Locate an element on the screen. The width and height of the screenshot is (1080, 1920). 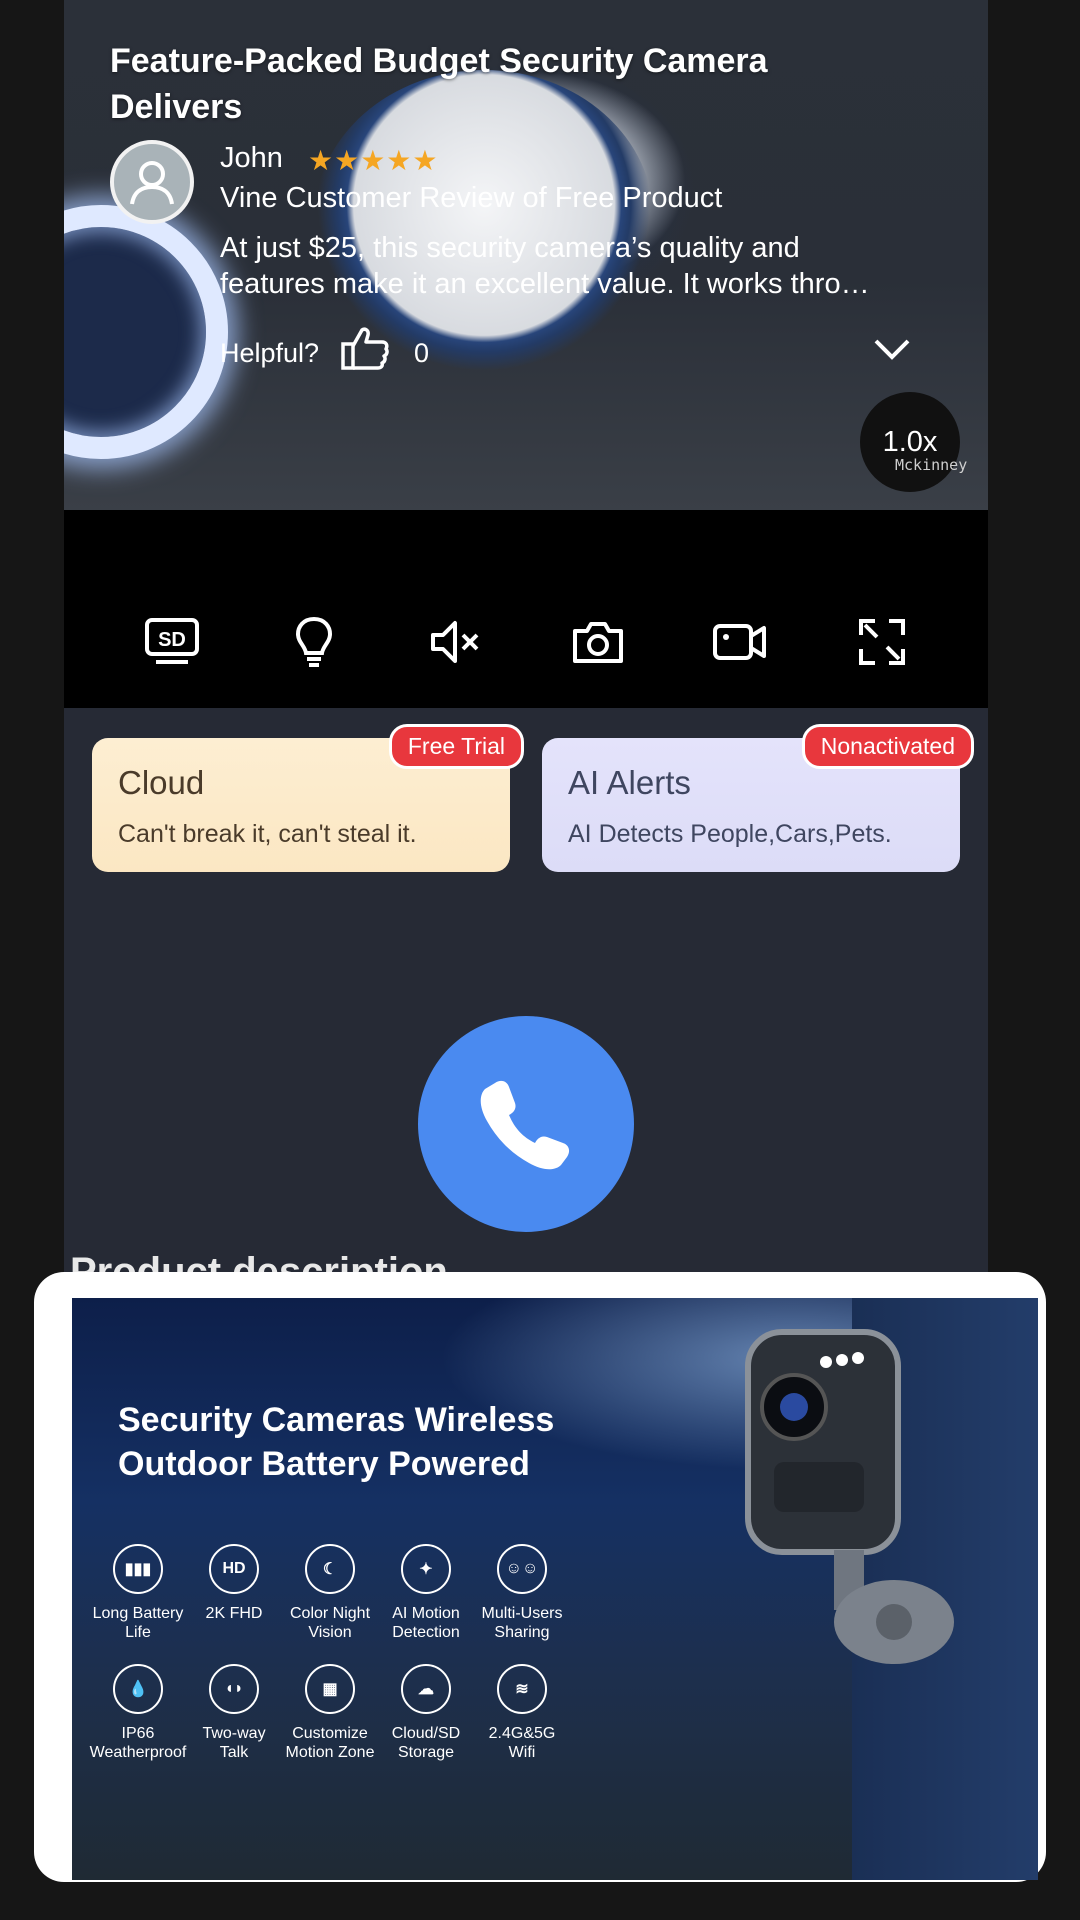
feature-label: Sharing is located at coordinates (522, 1632).